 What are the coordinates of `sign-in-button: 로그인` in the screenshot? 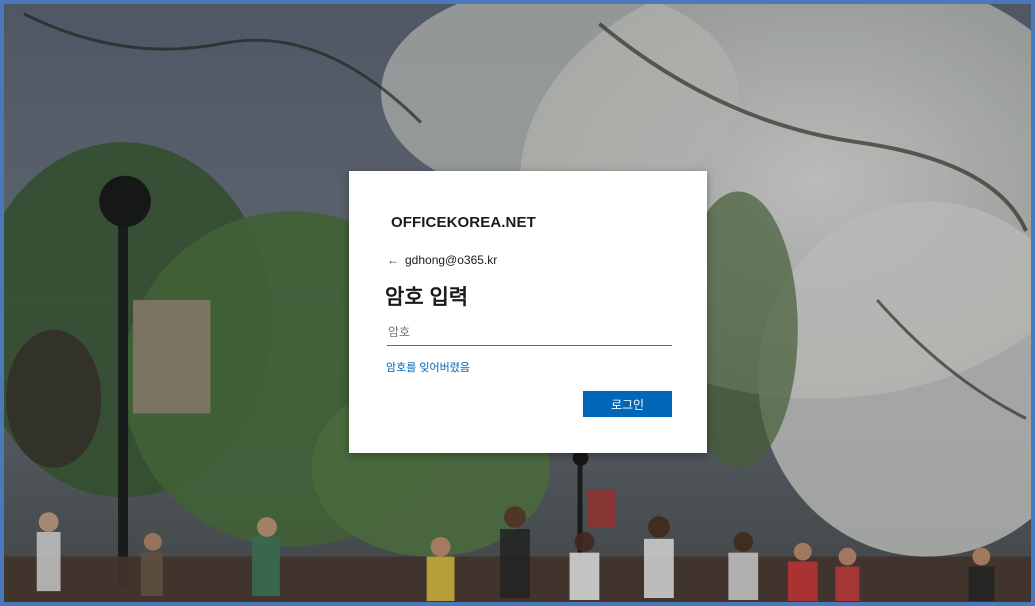 It's located at (627, 404).